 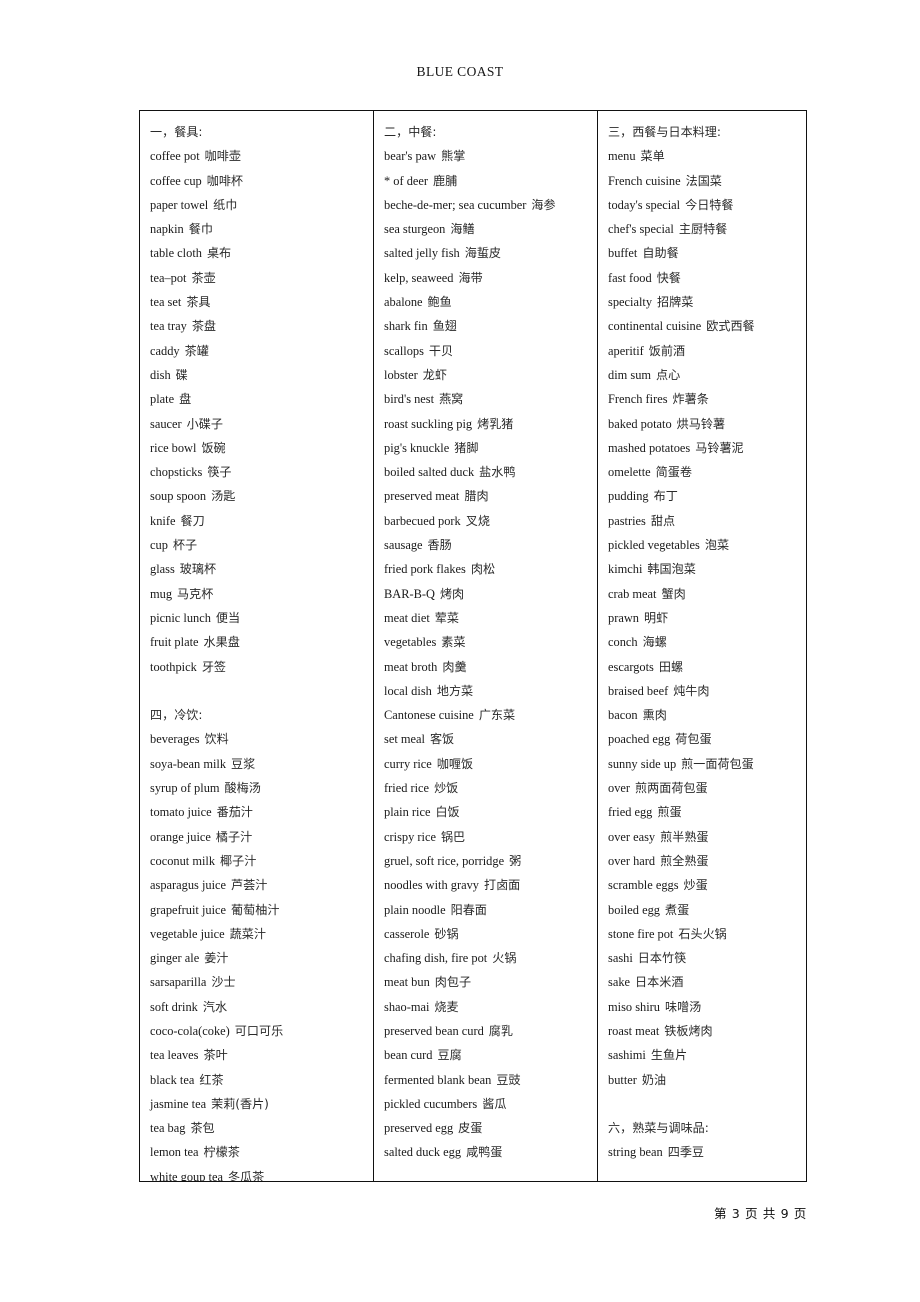 I want to click on glossary-entry-english: sunny side up, so click(x=642, y=763).